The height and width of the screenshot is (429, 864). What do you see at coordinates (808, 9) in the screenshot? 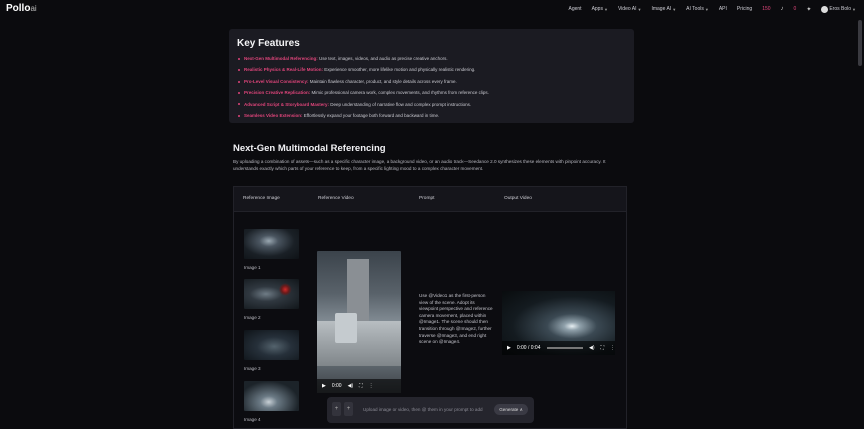
I see `gift-icon: ✦` at bounding box center [808, 9].